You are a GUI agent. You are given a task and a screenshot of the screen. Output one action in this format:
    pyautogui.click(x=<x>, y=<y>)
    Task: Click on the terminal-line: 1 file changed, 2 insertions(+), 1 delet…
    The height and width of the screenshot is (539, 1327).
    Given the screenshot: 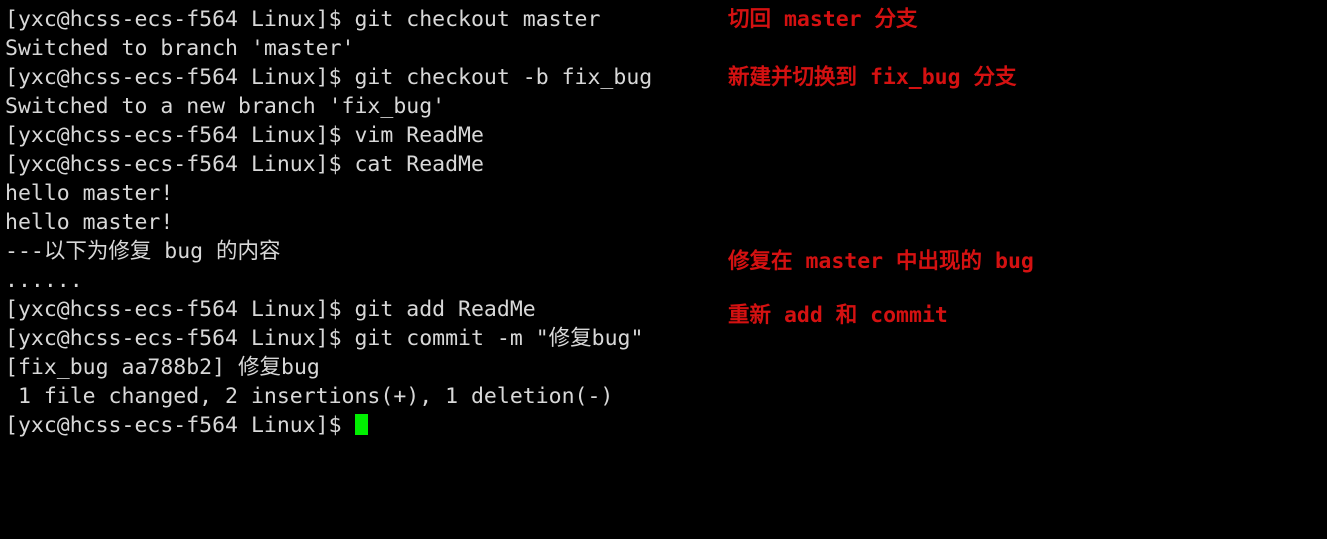 What is the action you would take?
    pyautogui.click(x=309, y=396)
    